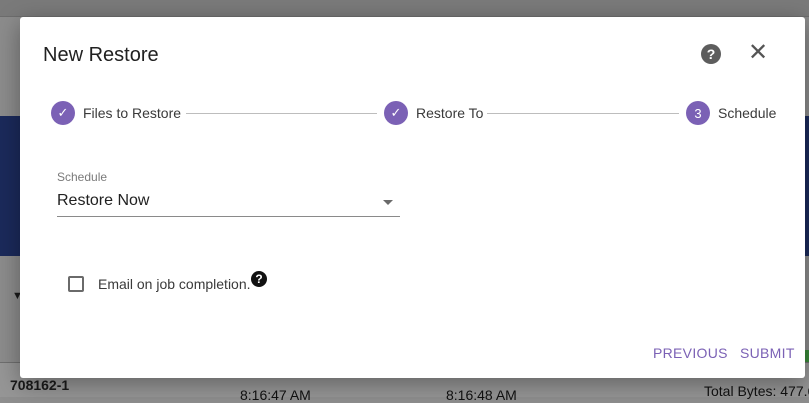  What do you see at coordinates (101, 55) in the screenshot?
I see `dialog-title: New Restore` at bounding box center [101, 55].